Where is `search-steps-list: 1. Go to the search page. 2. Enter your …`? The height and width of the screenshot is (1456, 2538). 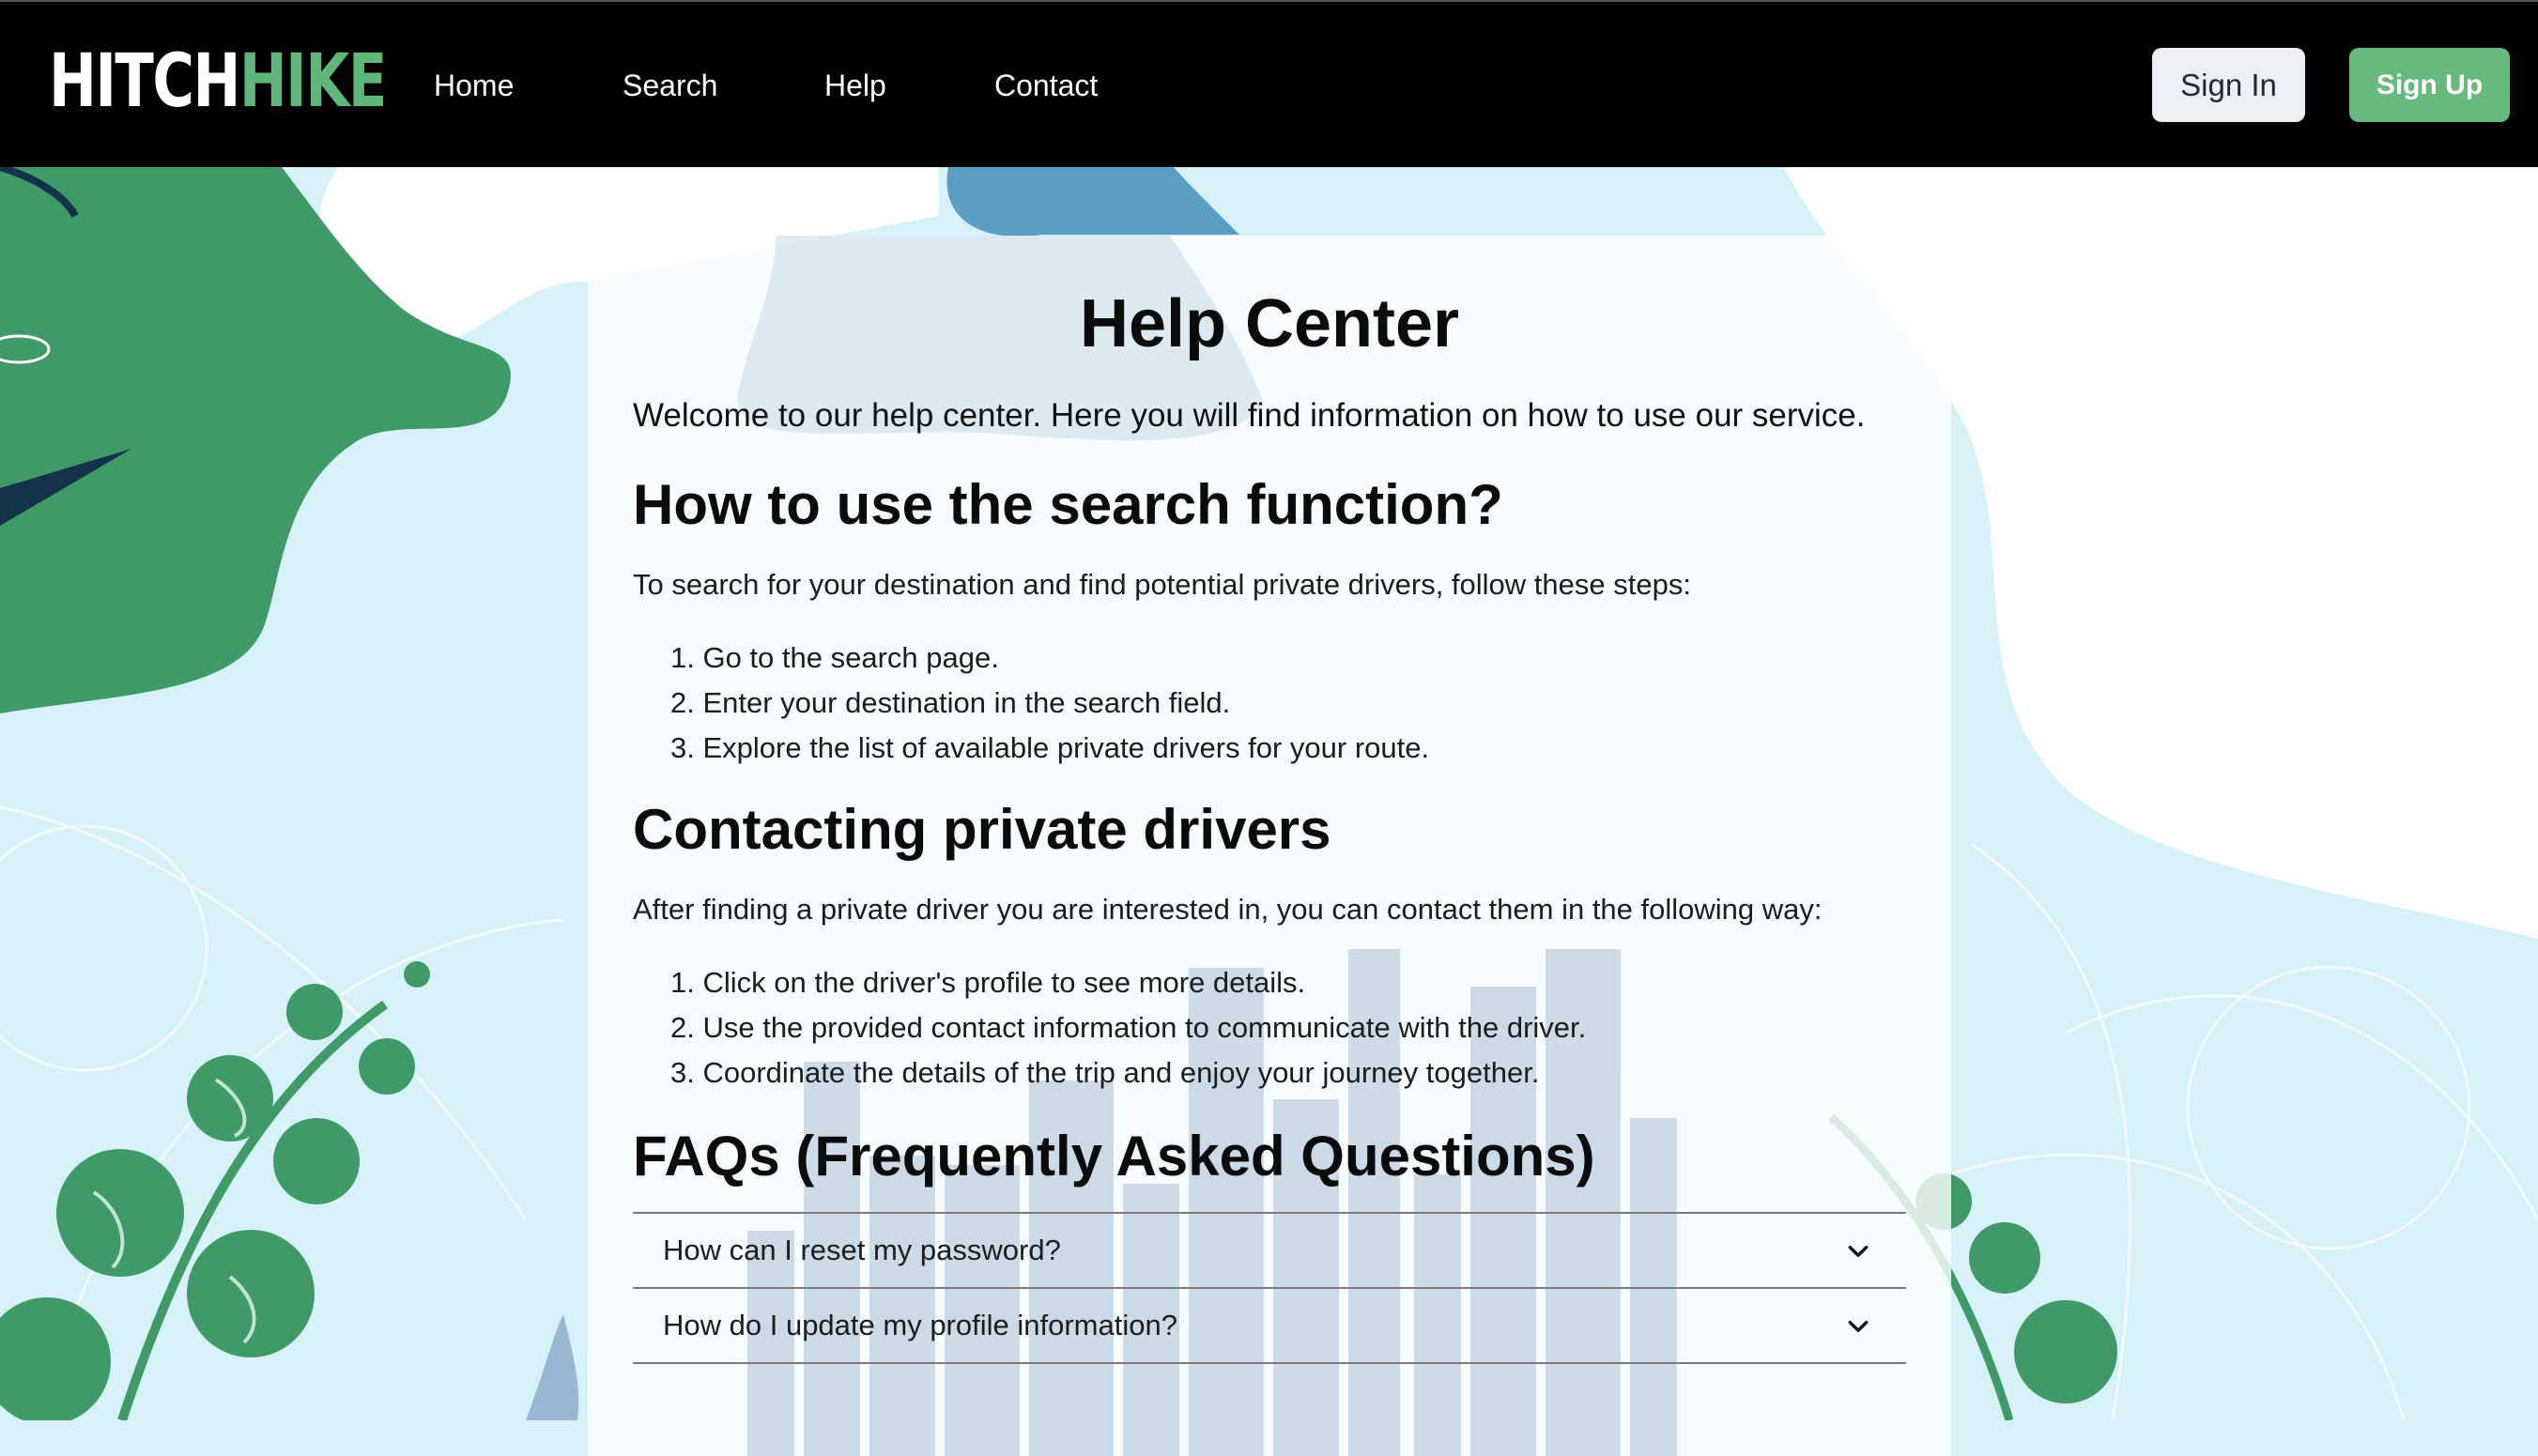 search-steps-list: 1. Go to the search page. 2. Enter your … is located at coordinates (1269, 703).